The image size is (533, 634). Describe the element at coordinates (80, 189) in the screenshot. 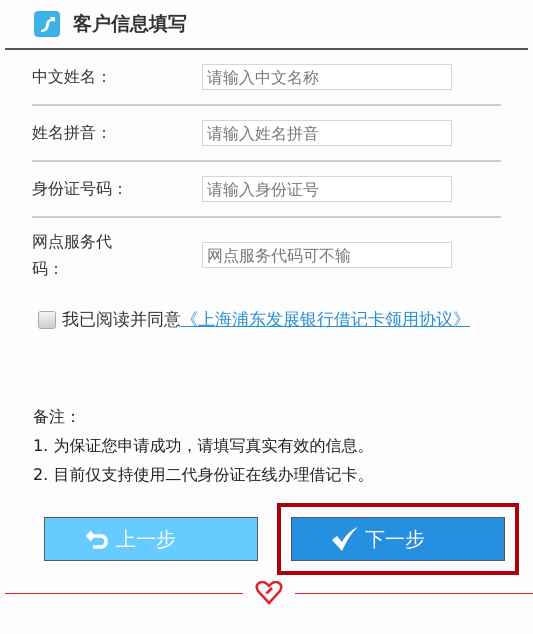

I see `field-label: 身份证号码：` at that location.